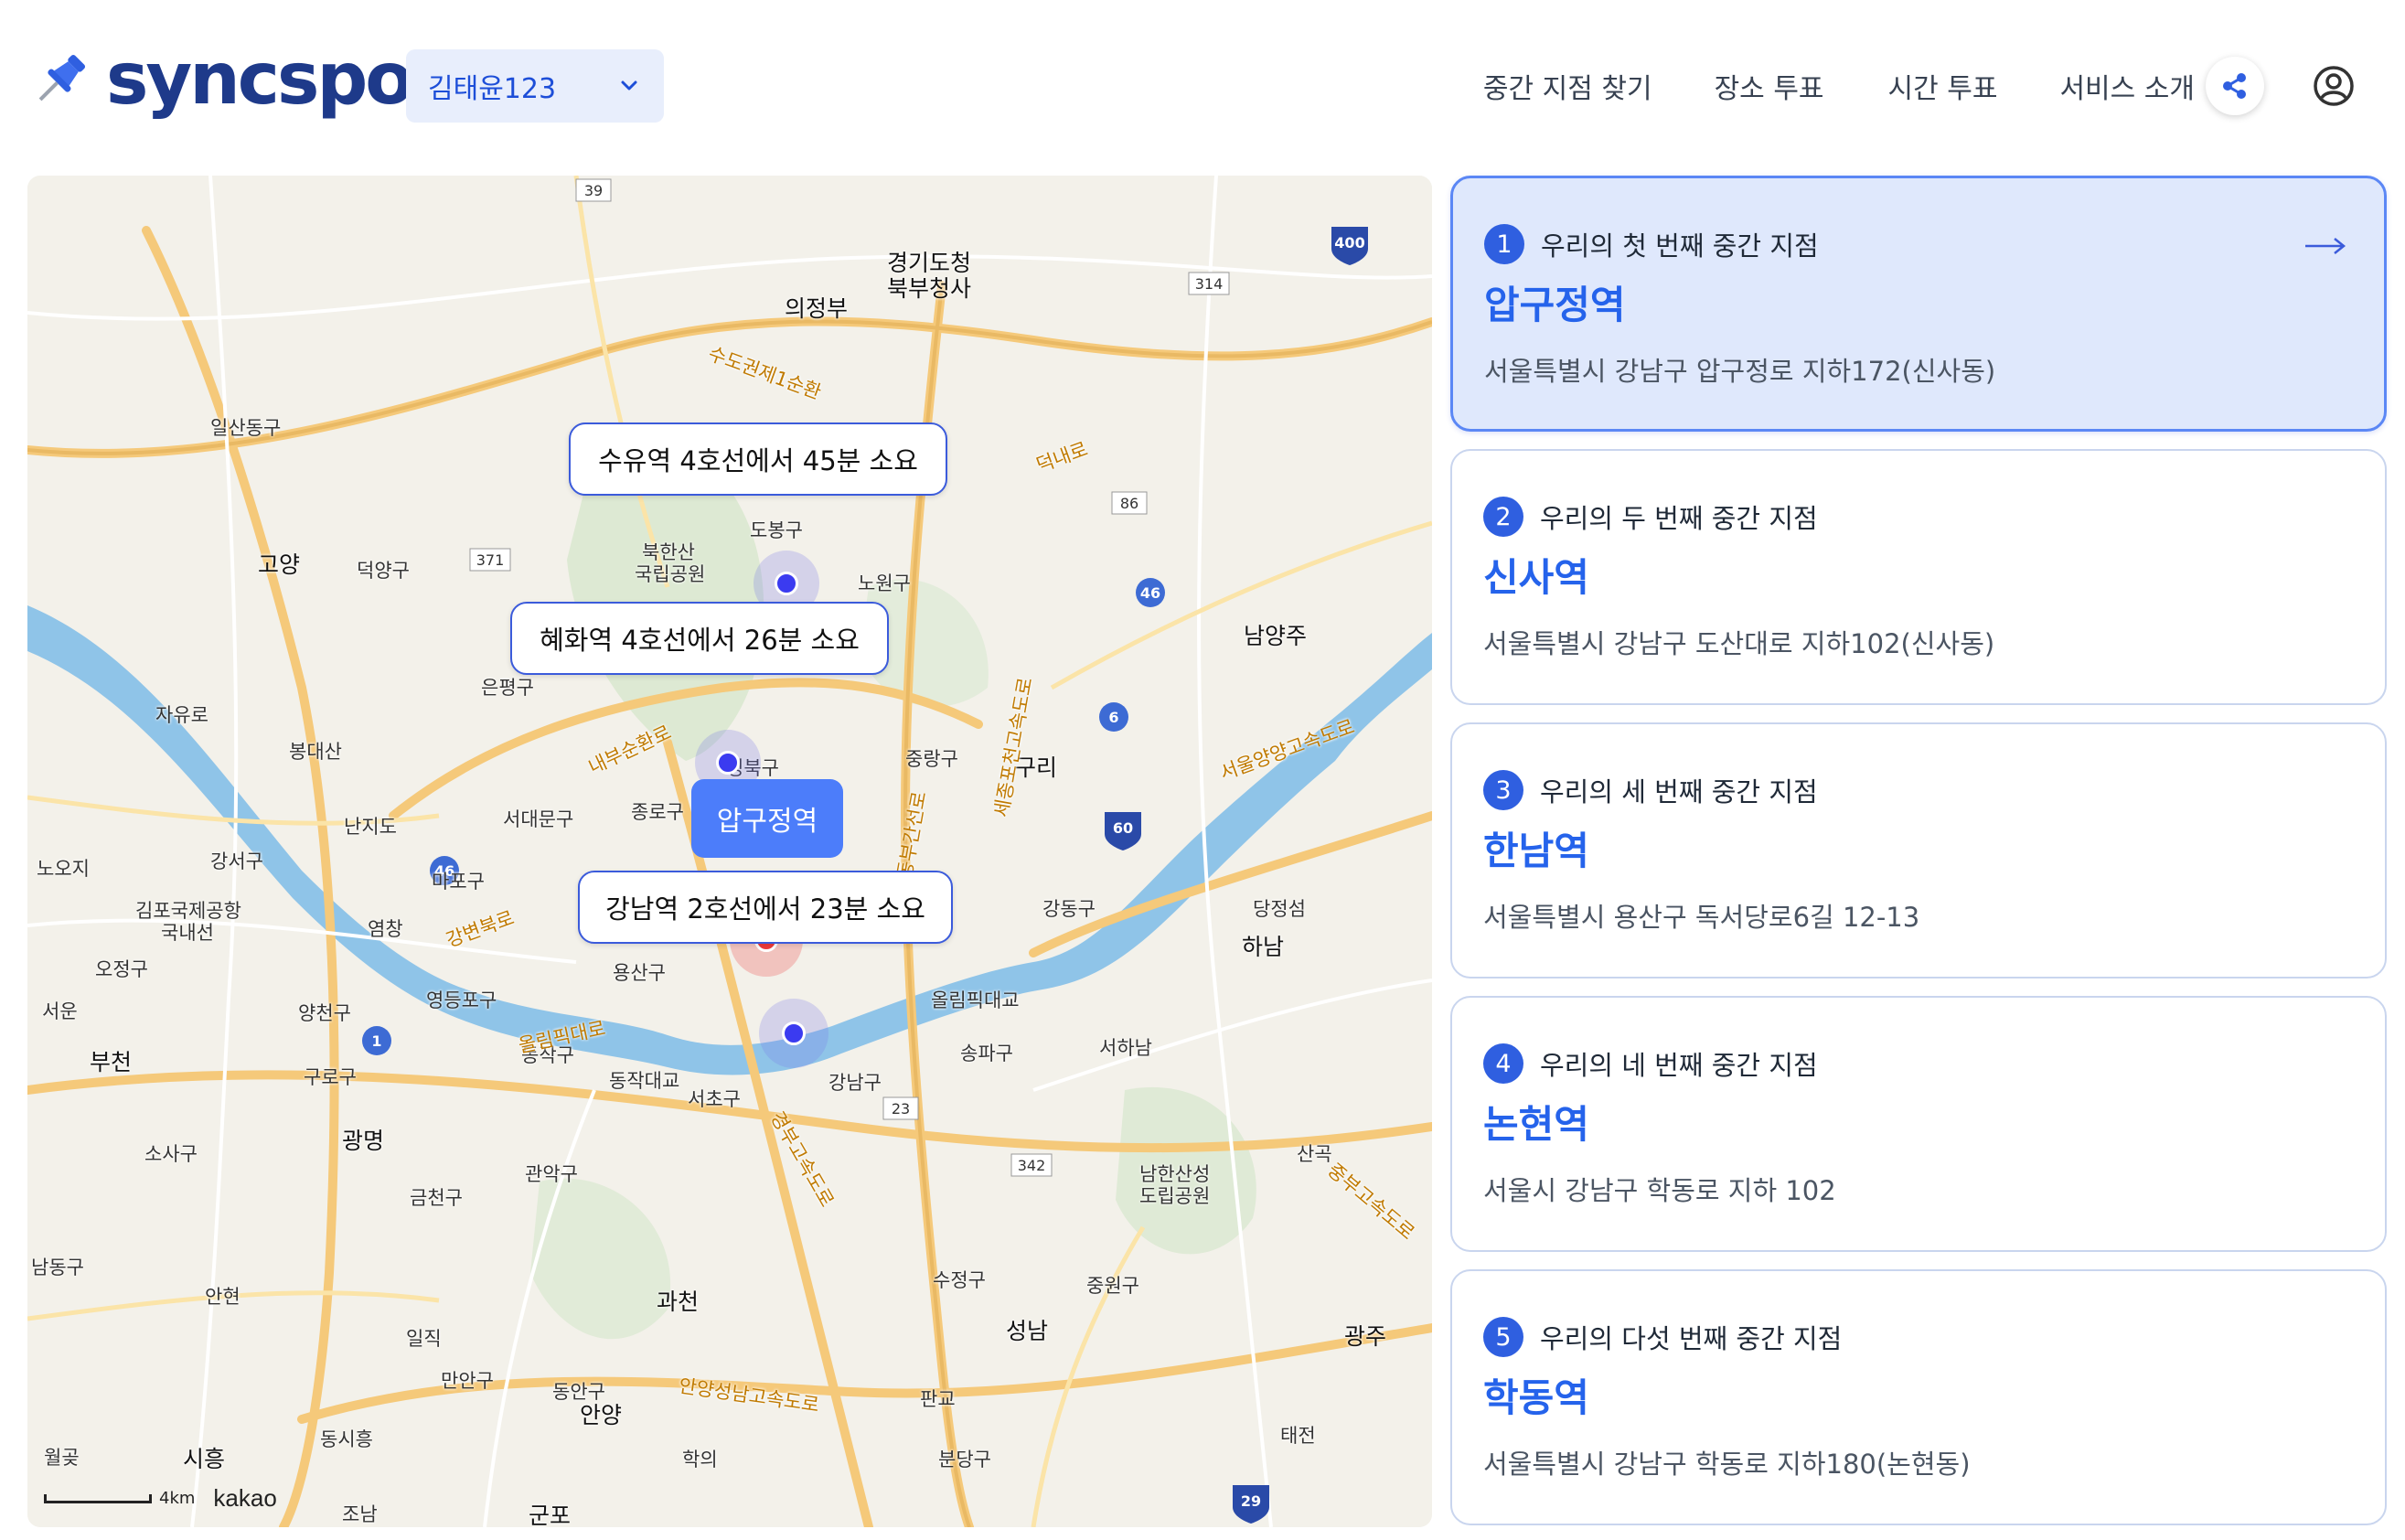  What do you see at coordinates (62, 1458) in the screenshot?
I see `map-place-label: 월곶` at bounding box center [62, 1458].